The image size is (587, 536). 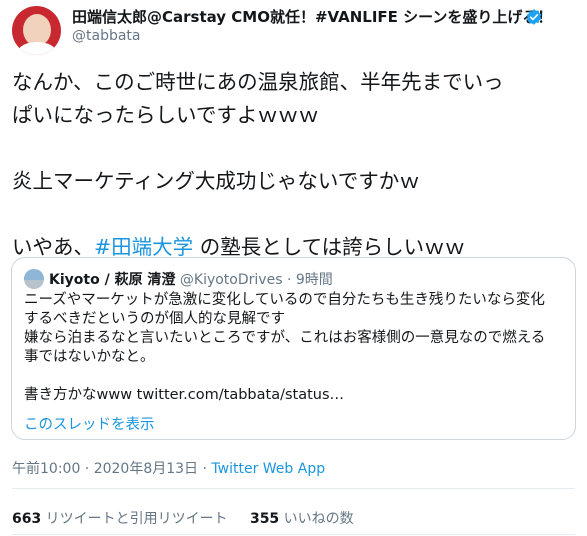 I want to click on quoted-author-name: Kiyoto / 萩原 清澄, so click(x=112, y=280).